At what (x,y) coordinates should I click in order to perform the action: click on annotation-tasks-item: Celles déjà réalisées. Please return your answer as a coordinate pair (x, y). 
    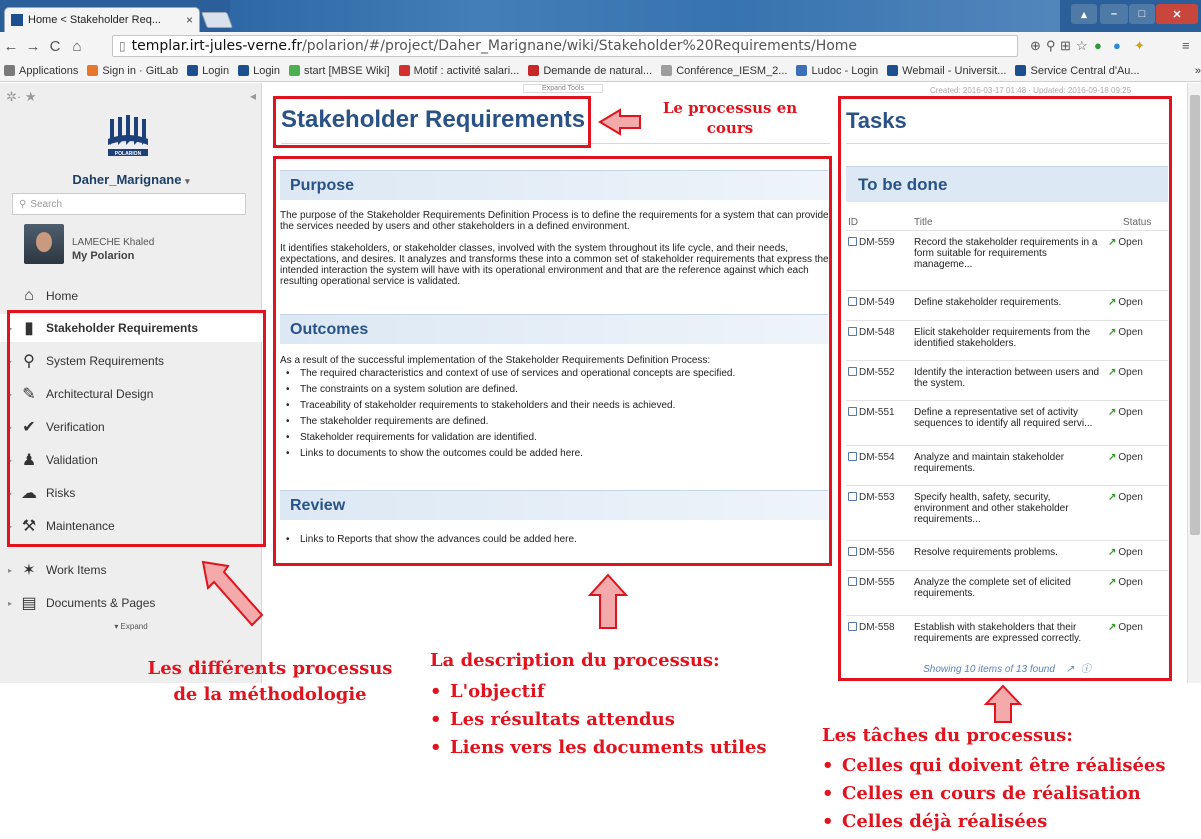
    Looking at the image, I should click on (994, 822).